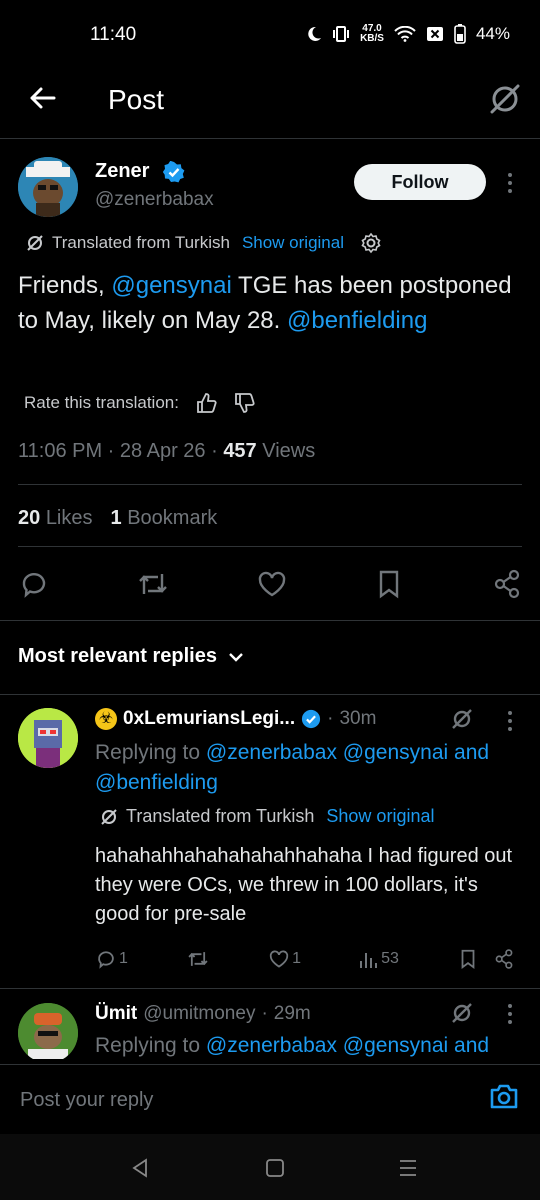 This screenshot has height=1200, width=540. Describe the element at coordinates (206, 403) in the screenshot. I see `thumbs-up-icon` at that location.